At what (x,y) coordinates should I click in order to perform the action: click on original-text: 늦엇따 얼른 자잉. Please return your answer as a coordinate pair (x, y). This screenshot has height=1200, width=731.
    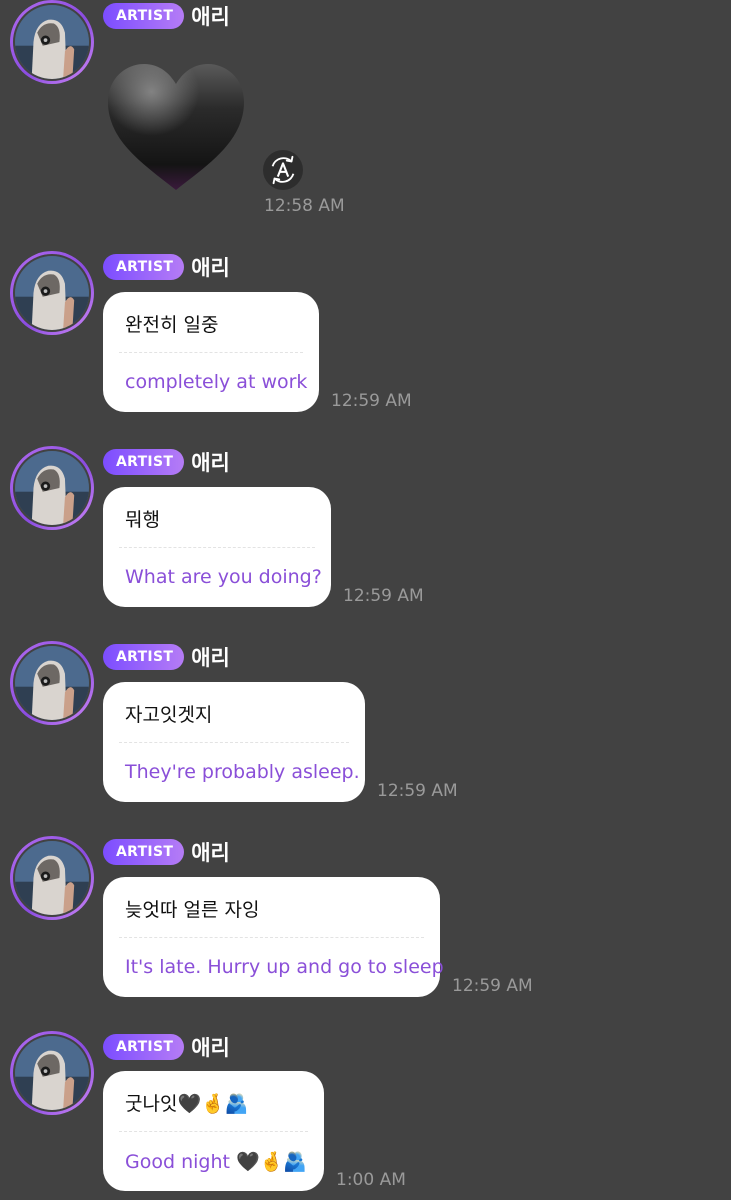
    Looking at the image, I should click on (192, 910).